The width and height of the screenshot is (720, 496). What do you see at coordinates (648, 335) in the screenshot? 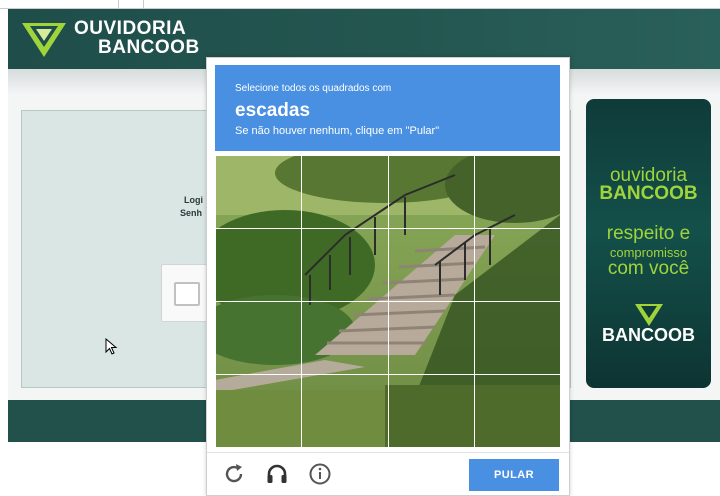
I see `ad-line-bancoob-logo: BANCOOB` at bounding box center [648, 335].